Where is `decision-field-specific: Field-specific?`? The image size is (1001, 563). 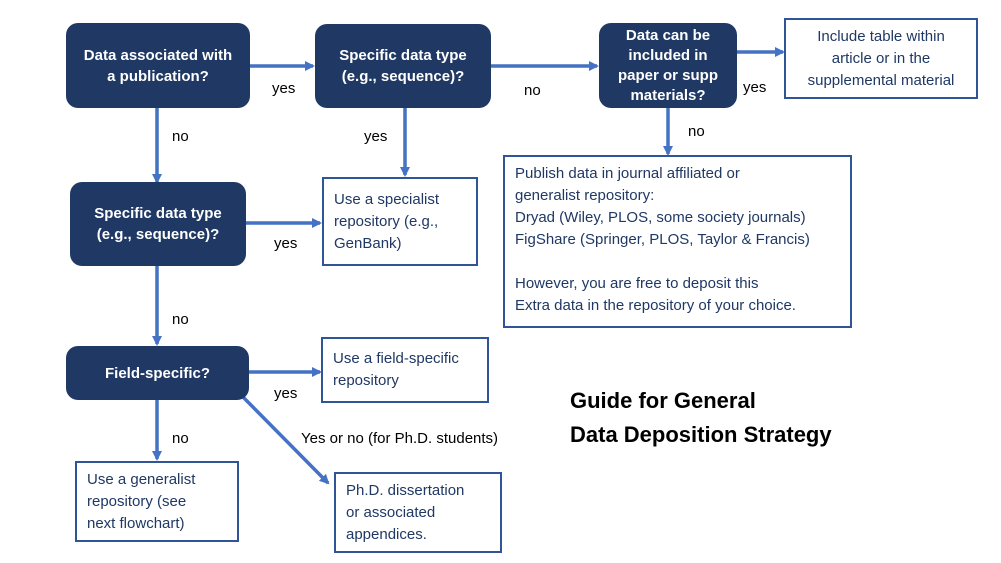
decision-field-specific: Field-specific? is located at coordinates (157, 373).